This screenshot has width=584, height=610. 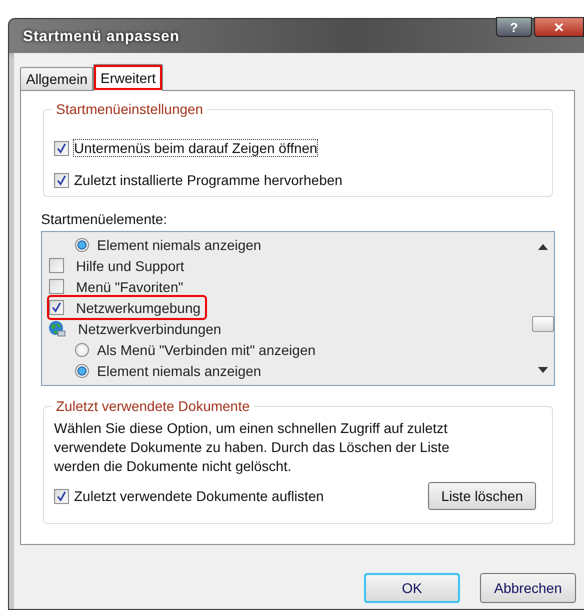 I want to click on window-title: Startmenü anpassen, so click(x=101, y=36).